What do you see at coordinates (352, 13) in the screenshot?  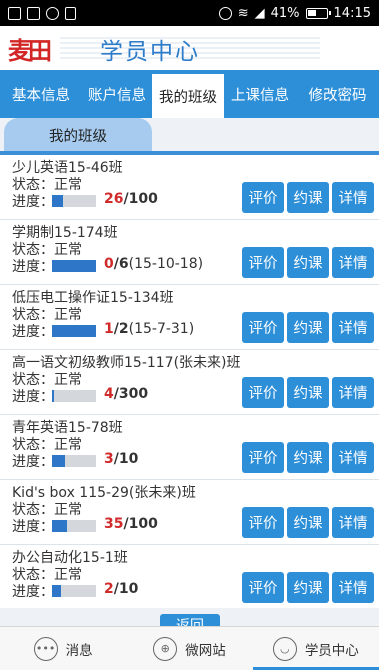 I see `clock: 14:15` at bounding box center [352, 13].